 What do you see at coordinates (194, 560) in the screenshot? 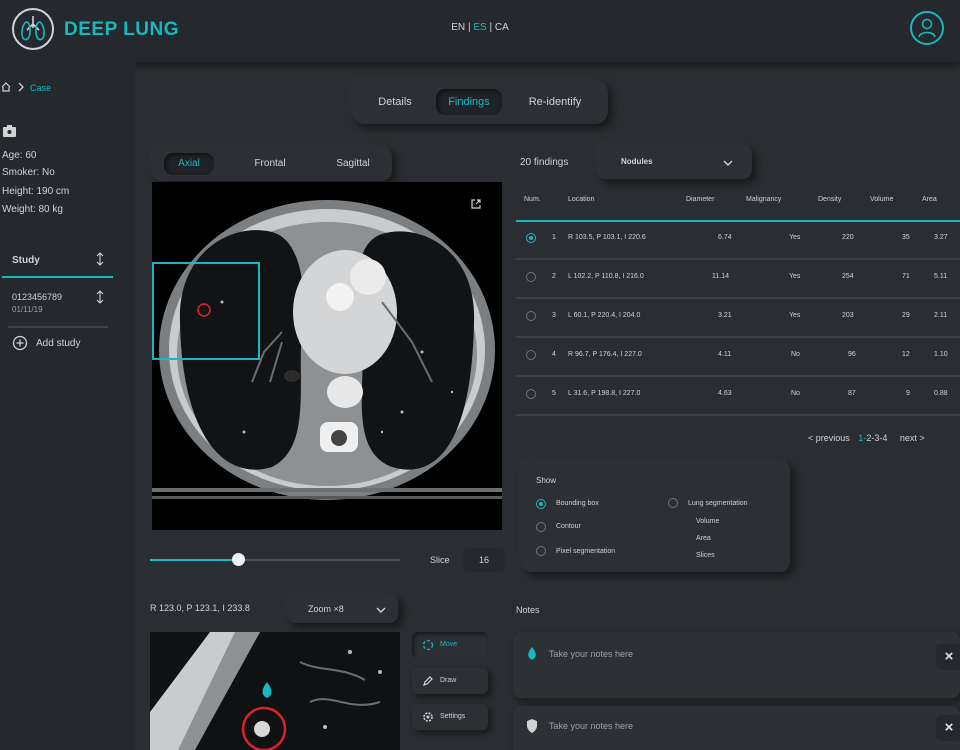
I see `slice-slider-fill` at bounding box center [194, 560].